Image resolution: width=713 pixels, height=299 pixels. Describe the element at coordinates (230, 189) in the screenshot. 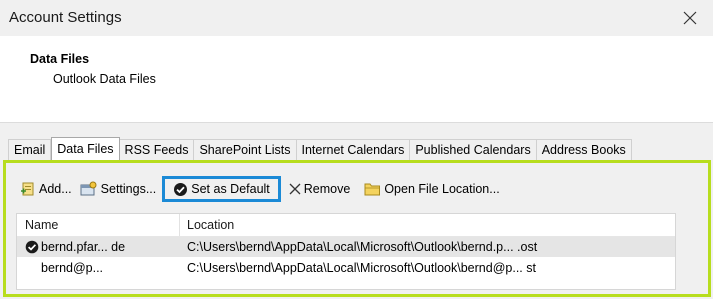

I see `set-as-default-label: Set as Default` at that location.